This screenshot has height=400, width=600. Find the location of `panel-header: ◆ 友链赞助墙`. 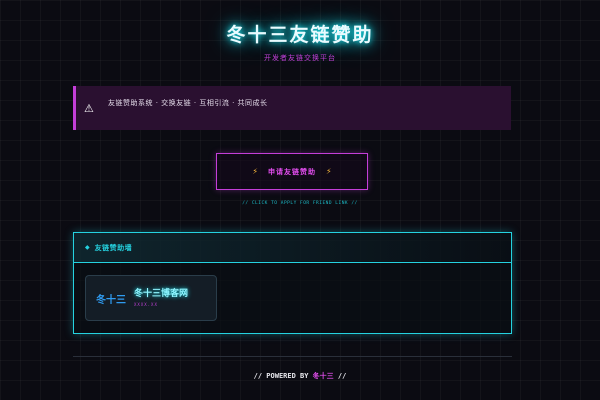

panel-header: ◆ 友链赞助墙 is located at coordinates (292, 248).